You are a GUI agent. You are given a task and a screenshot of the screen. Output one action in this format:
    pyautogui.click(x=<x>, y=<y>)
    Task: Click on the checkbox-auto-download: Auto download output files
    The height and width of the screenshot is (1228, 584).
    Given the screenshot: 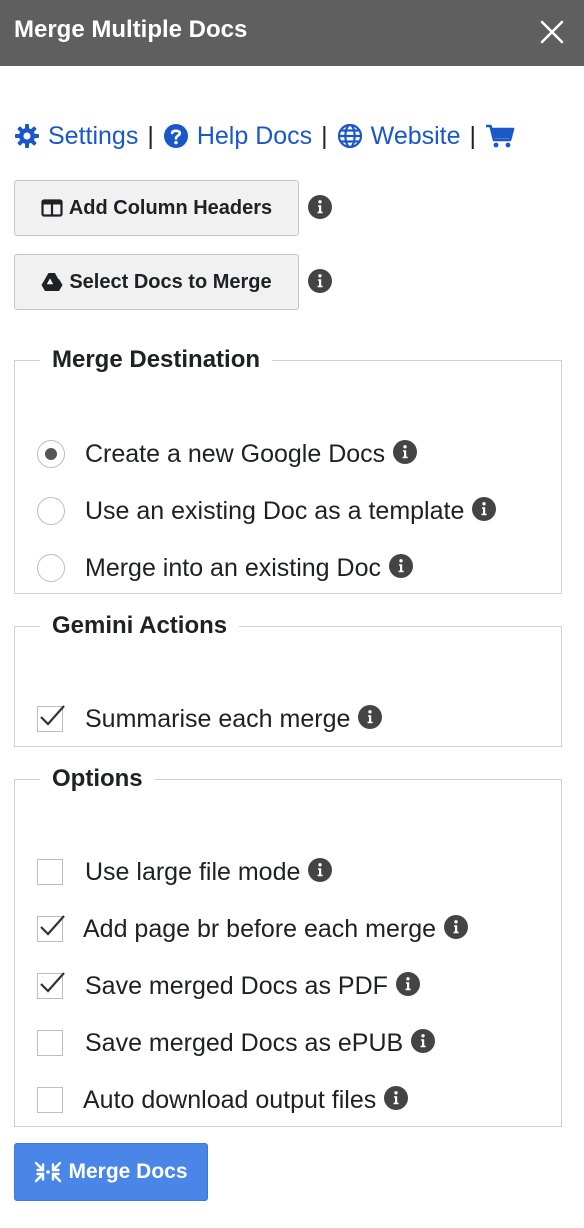 What is the action you would take?
    pyautogui.click(x=223, y=1100)
    